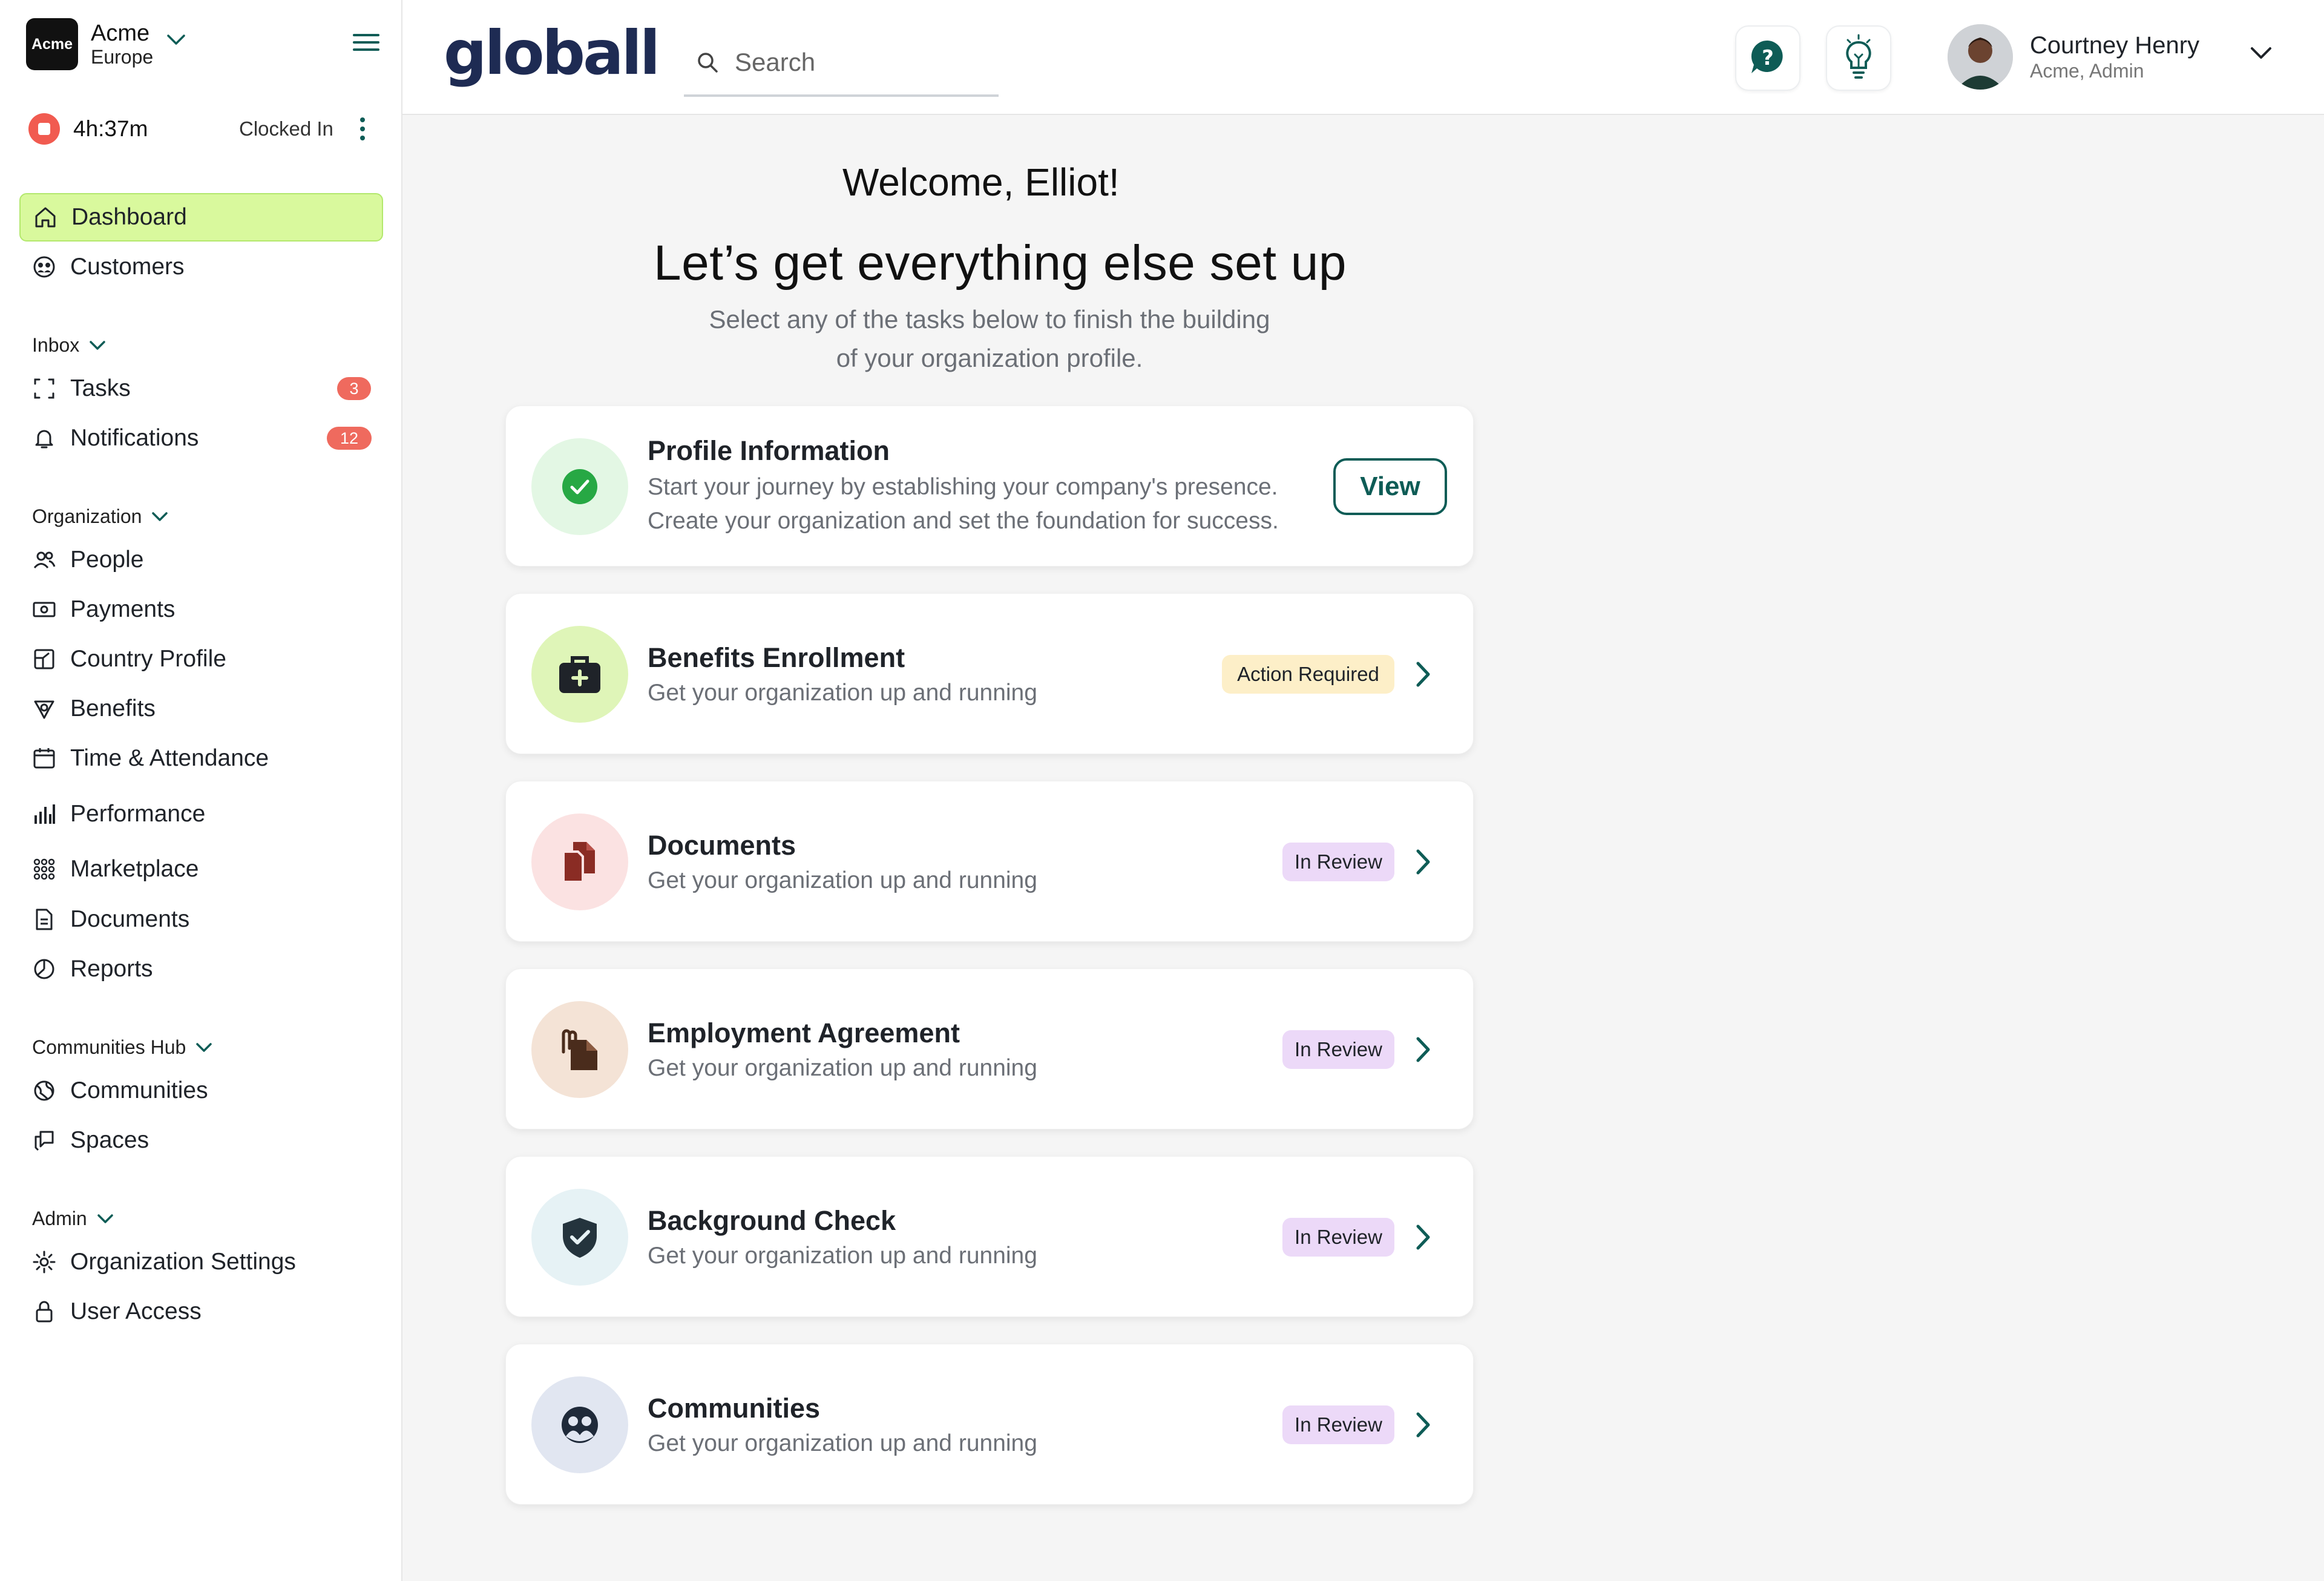  I want to click on globalli-logo: globalli, so click(552, 58).